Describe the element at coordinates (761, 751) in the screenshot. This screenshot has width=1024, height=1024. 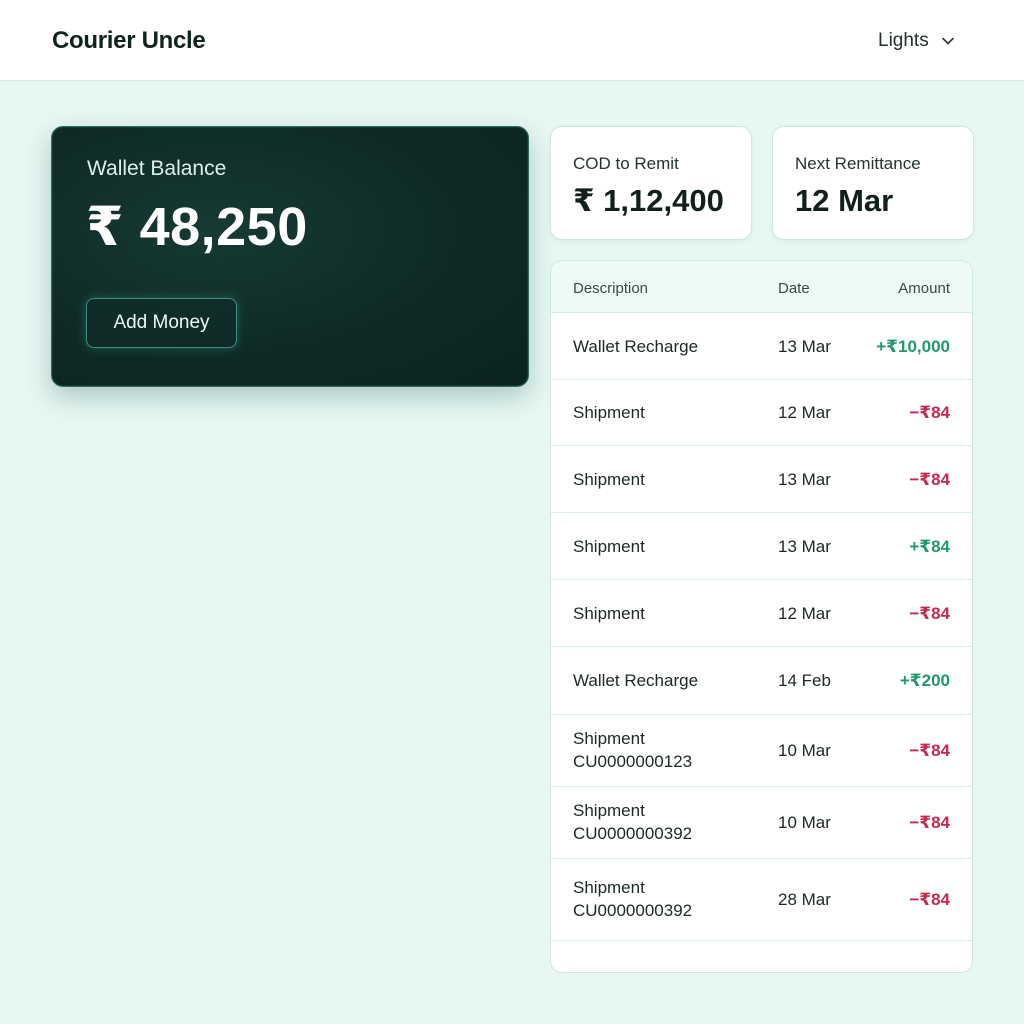
I see `table-row: Shipment CU0000000123 10 Mar −₹84` at that location.